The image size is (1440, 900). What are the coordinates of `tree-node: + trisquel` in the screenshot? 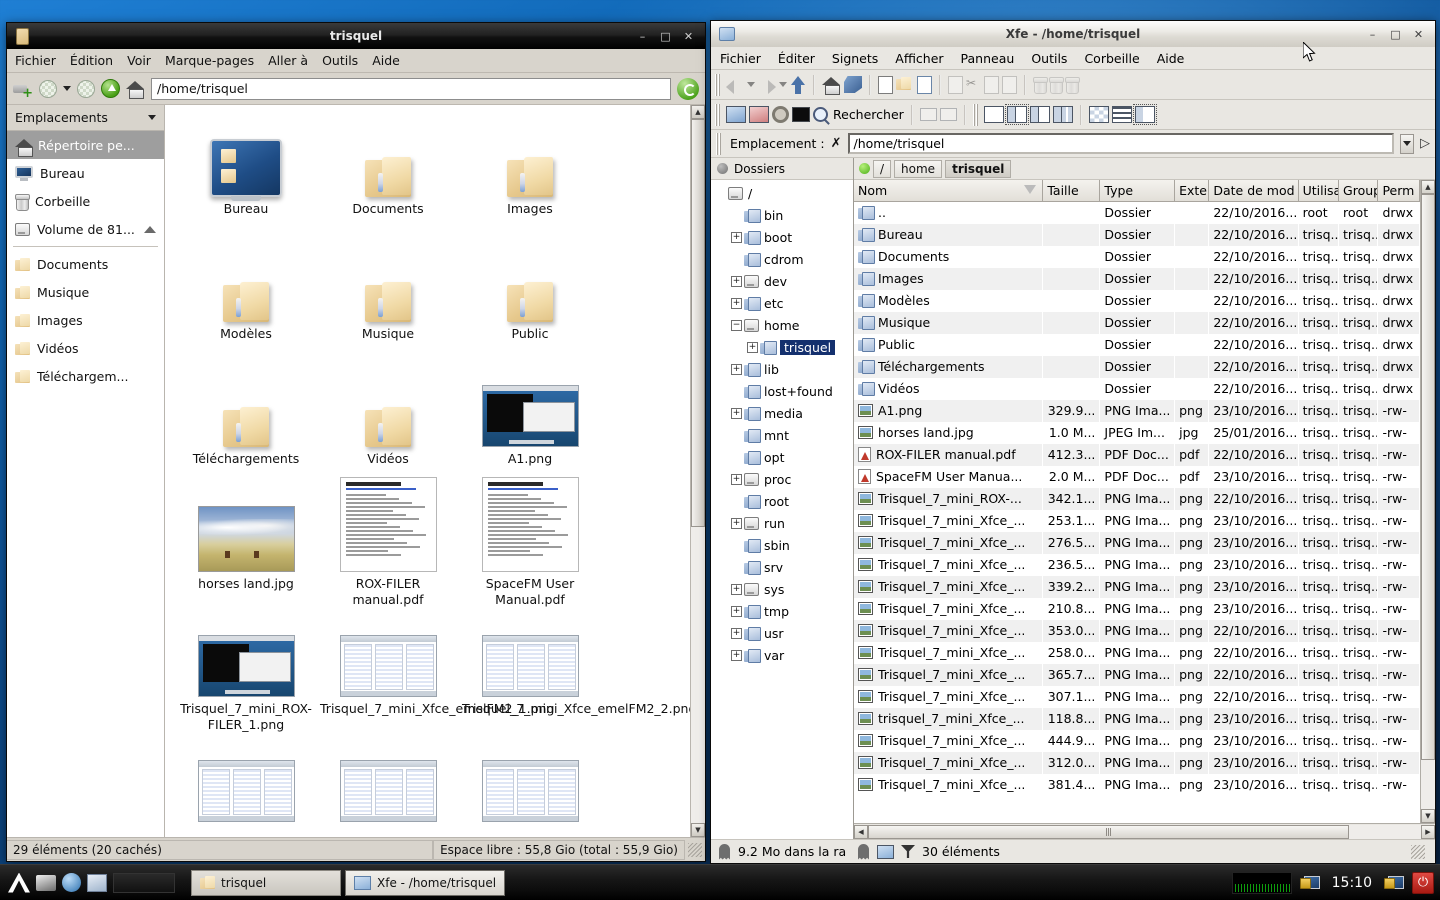 It's located at (782, 347).